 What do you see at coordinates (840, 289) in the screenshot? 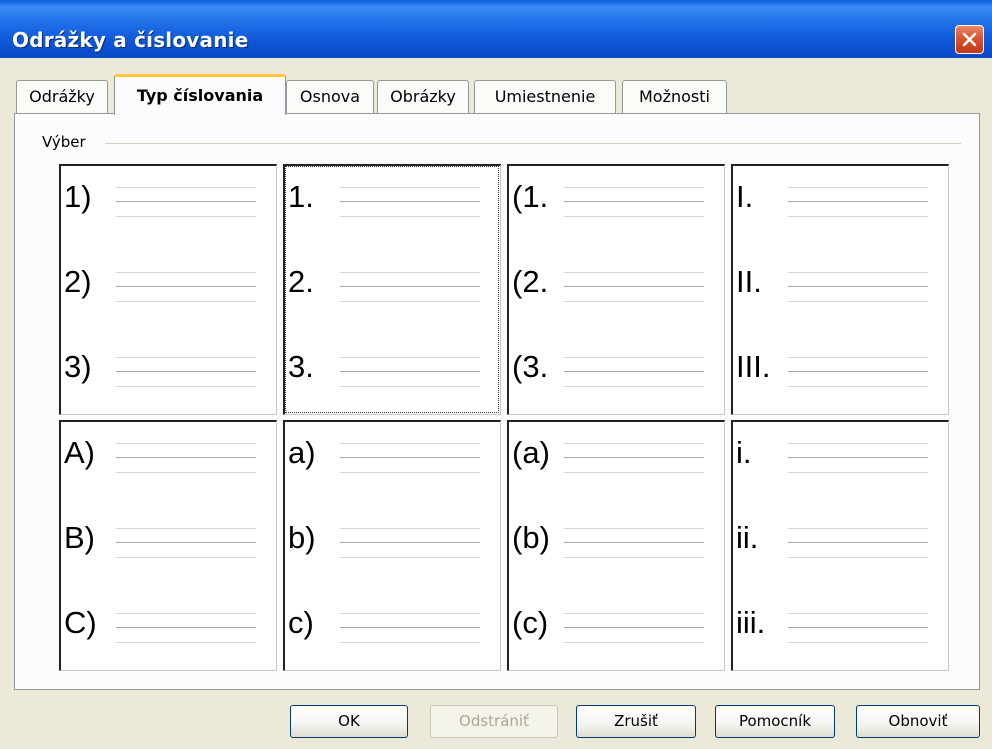
I see `numbering-style-option: I. II. III.` at bounding box center [840, 289].